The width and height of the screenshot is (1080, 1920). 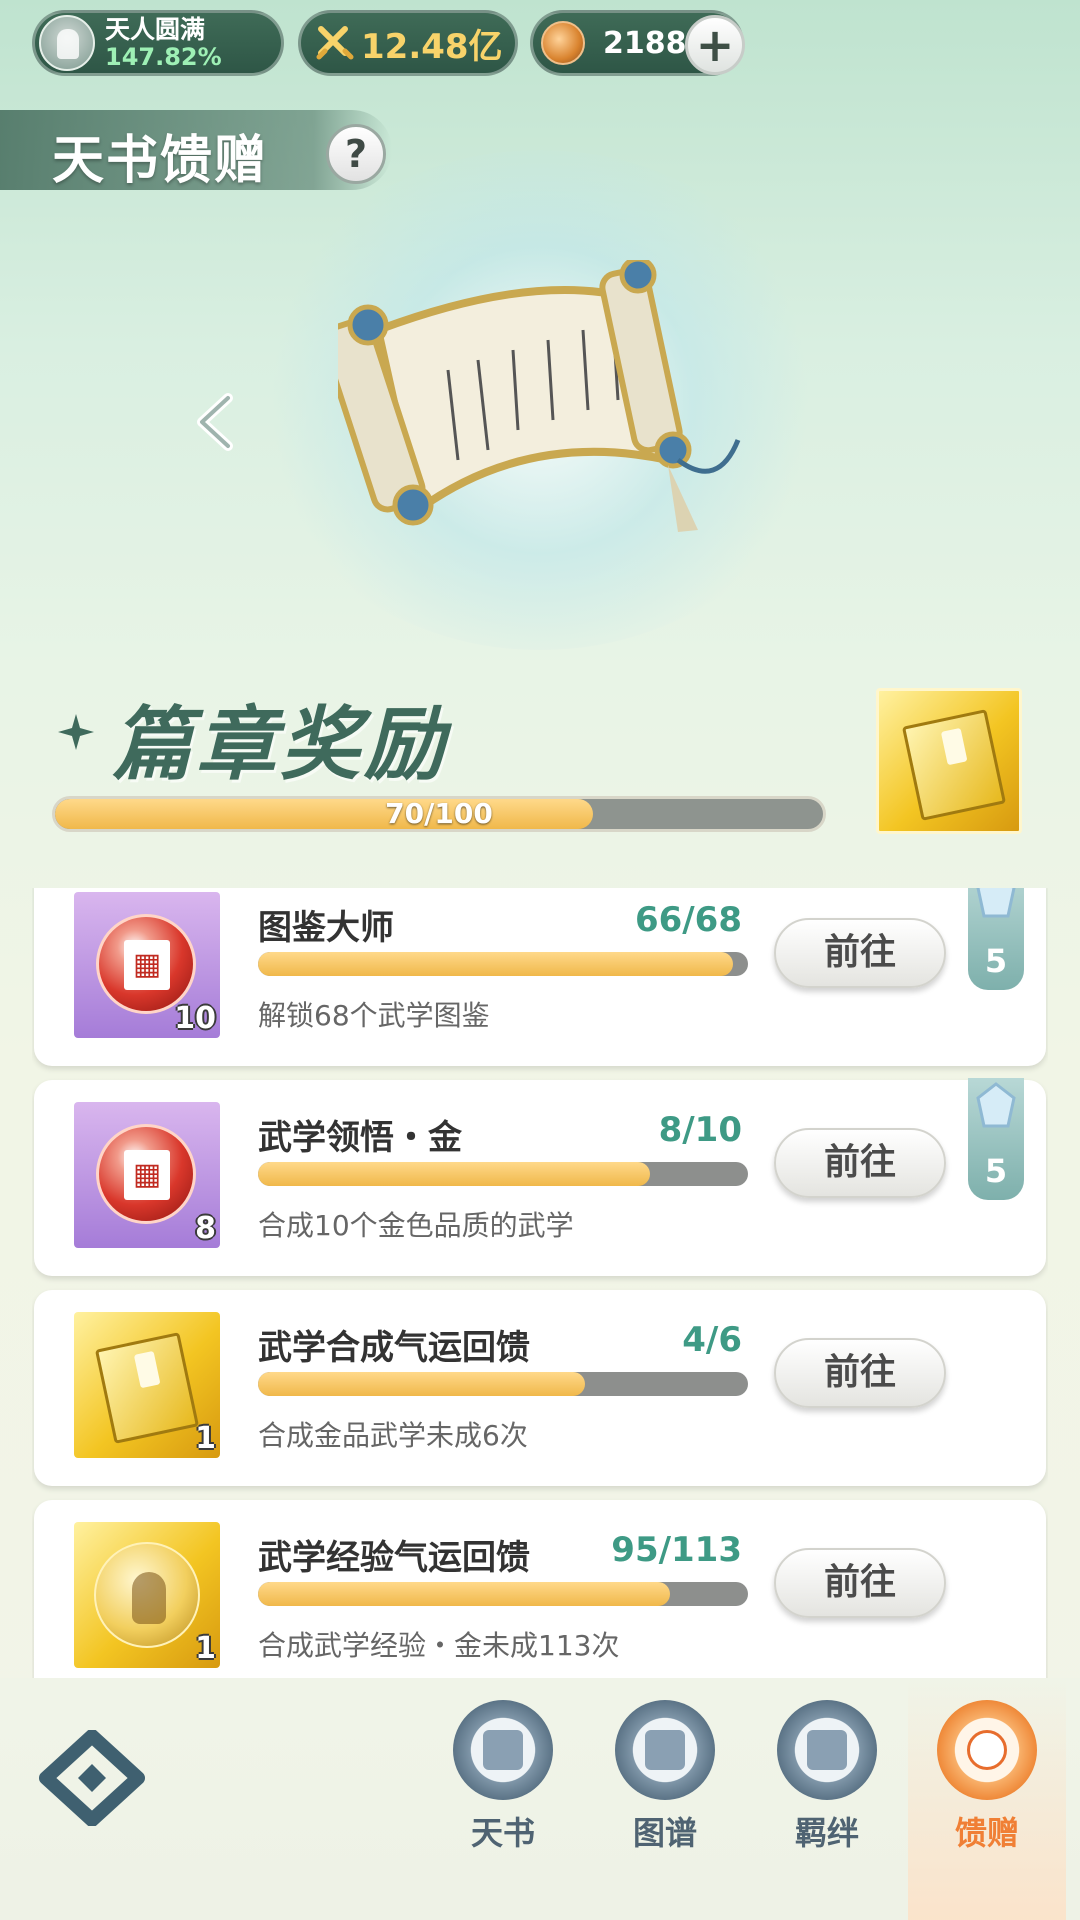 What do you see at coordinates (715, 45) in the screenshot?
I see `add-coin-button: +` at bounding box center [715, 45].